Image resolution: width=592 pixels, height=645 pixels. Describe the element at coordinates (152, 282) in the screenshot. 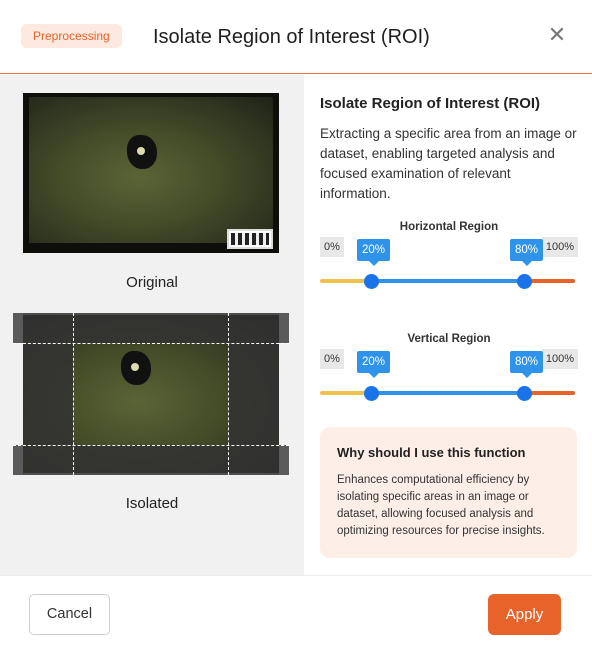

I see `original-caption: Original` at that location.